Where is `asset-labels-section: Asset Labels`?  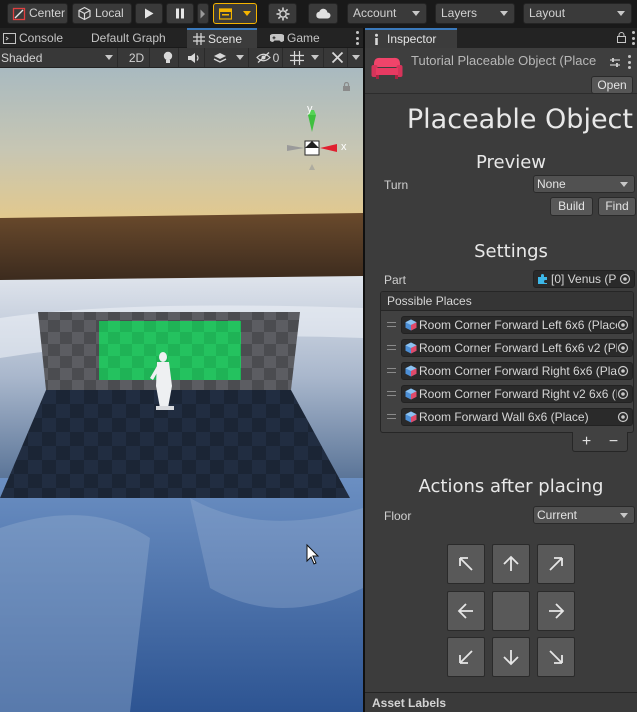
asset-labels-section: Asset Labels is located at coordinates (501, 702).